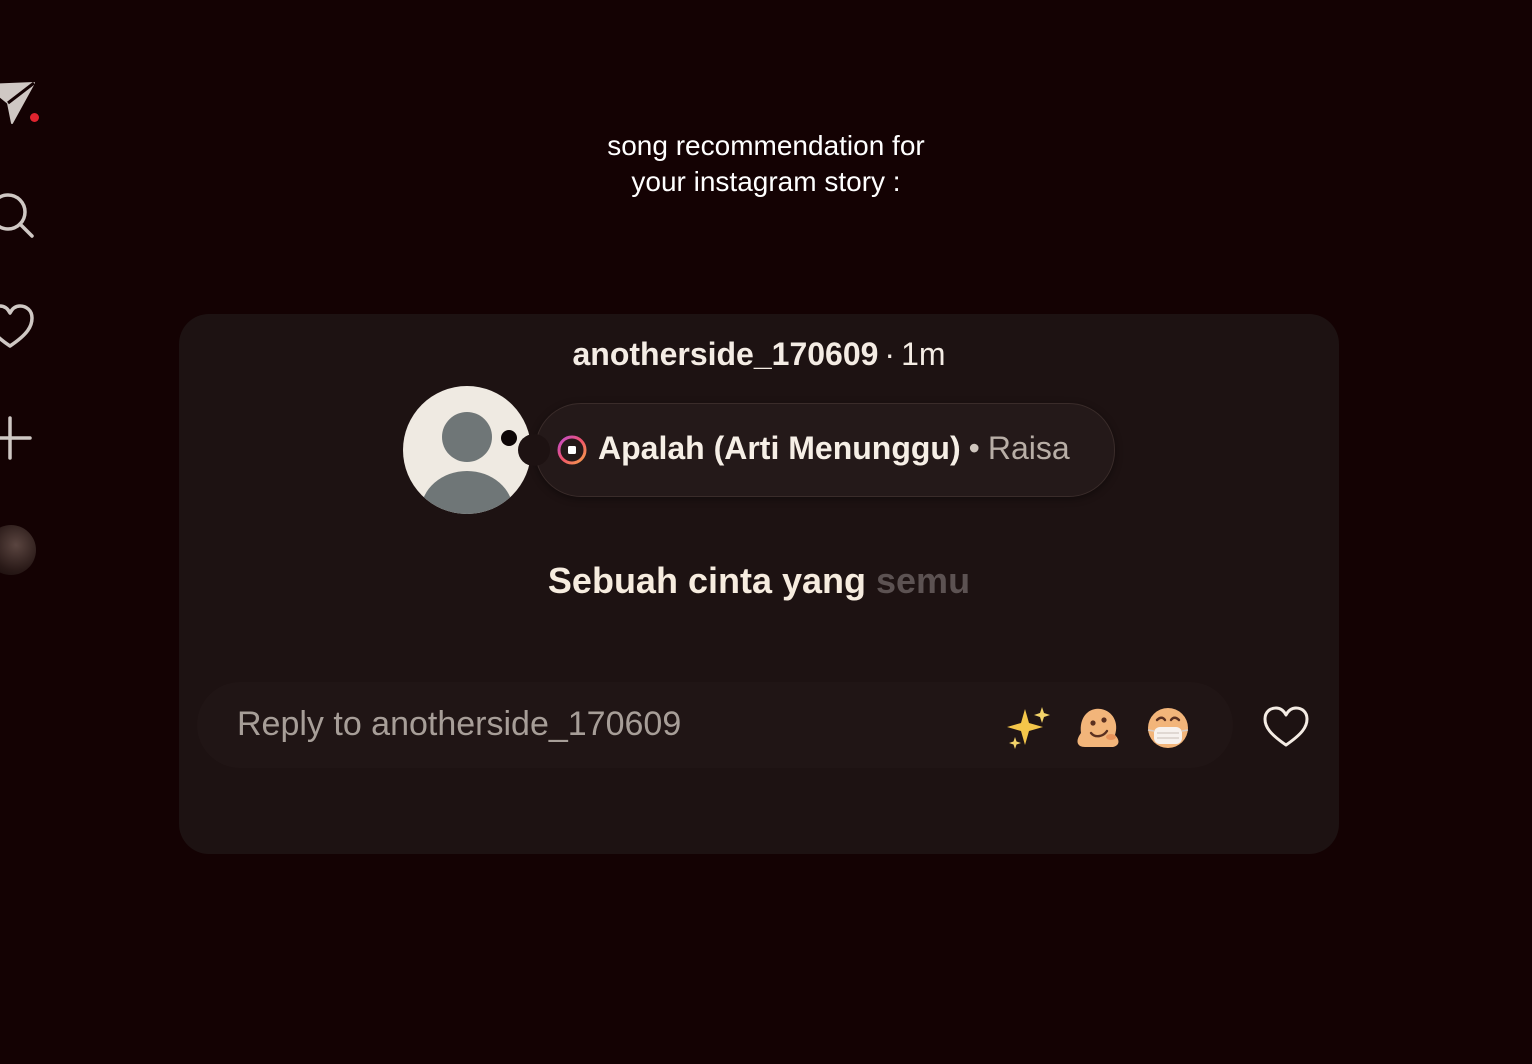  I want to click on melting-face-emoji, so click(1098, 728).